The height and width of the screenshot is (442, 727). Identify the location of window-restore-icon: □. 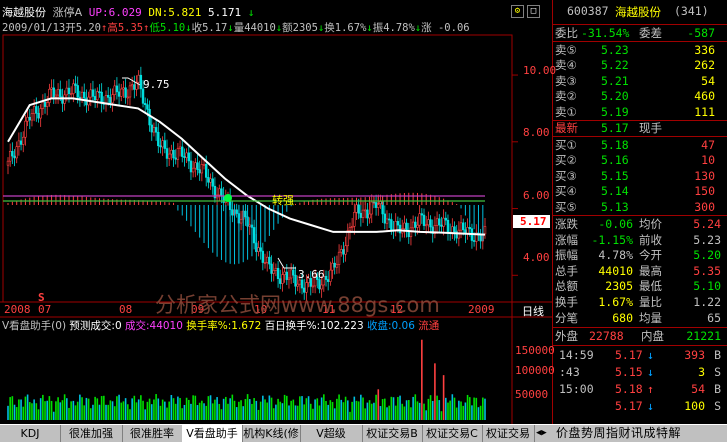
(533, 11).